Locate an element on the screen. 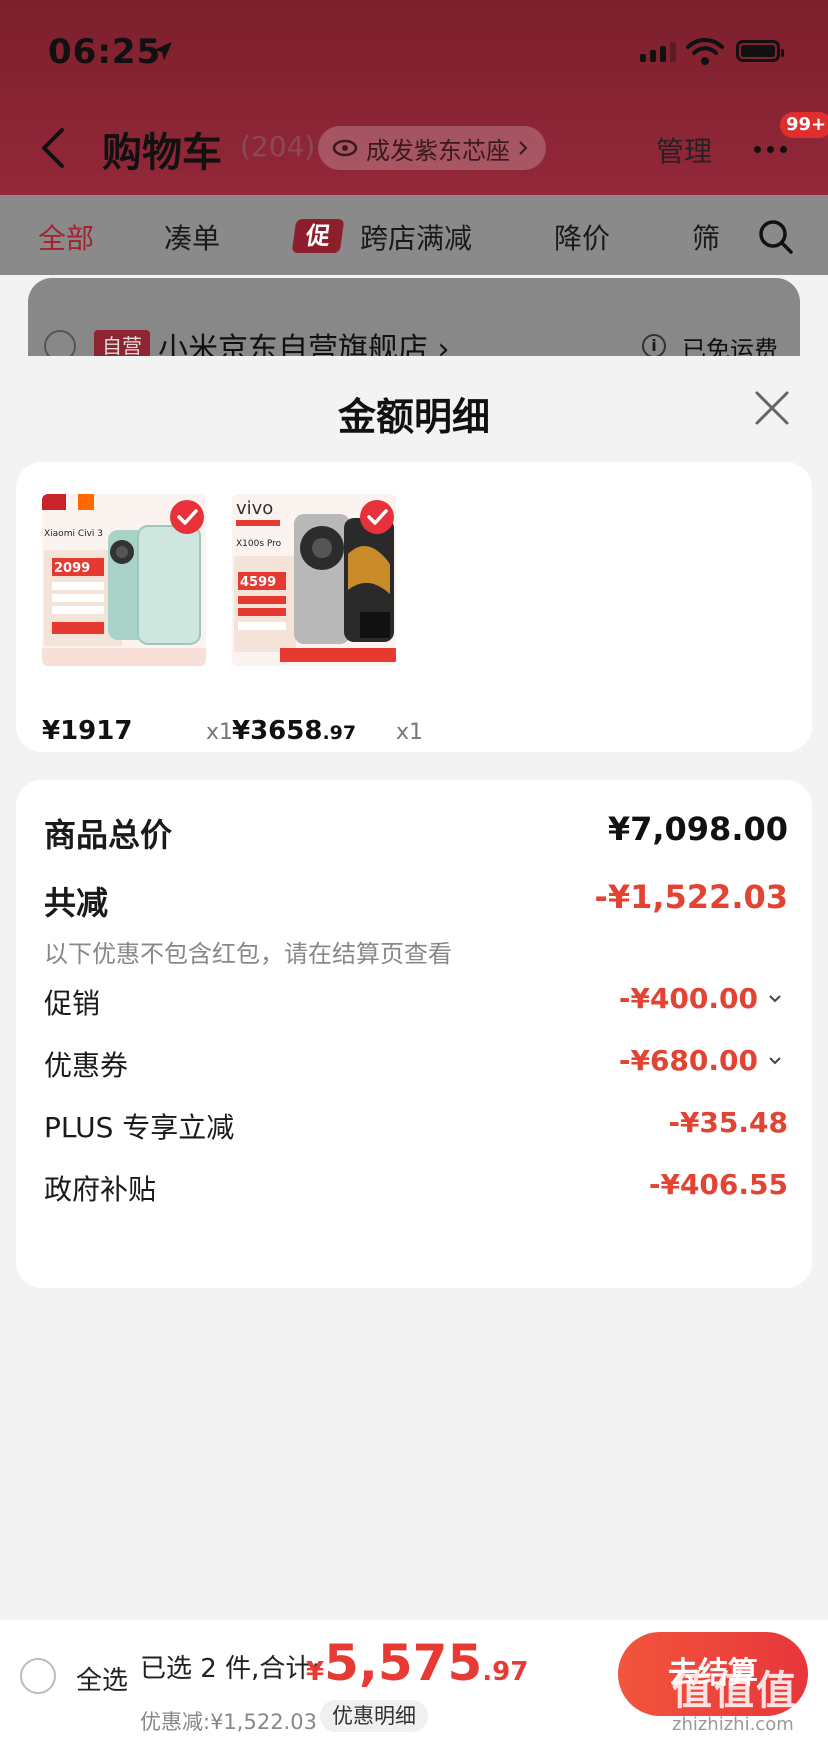 The width and height of the screenshot is (828, 1744). tab-cross-store-discount: 跨店满减 is located at coordinates (416, 237).